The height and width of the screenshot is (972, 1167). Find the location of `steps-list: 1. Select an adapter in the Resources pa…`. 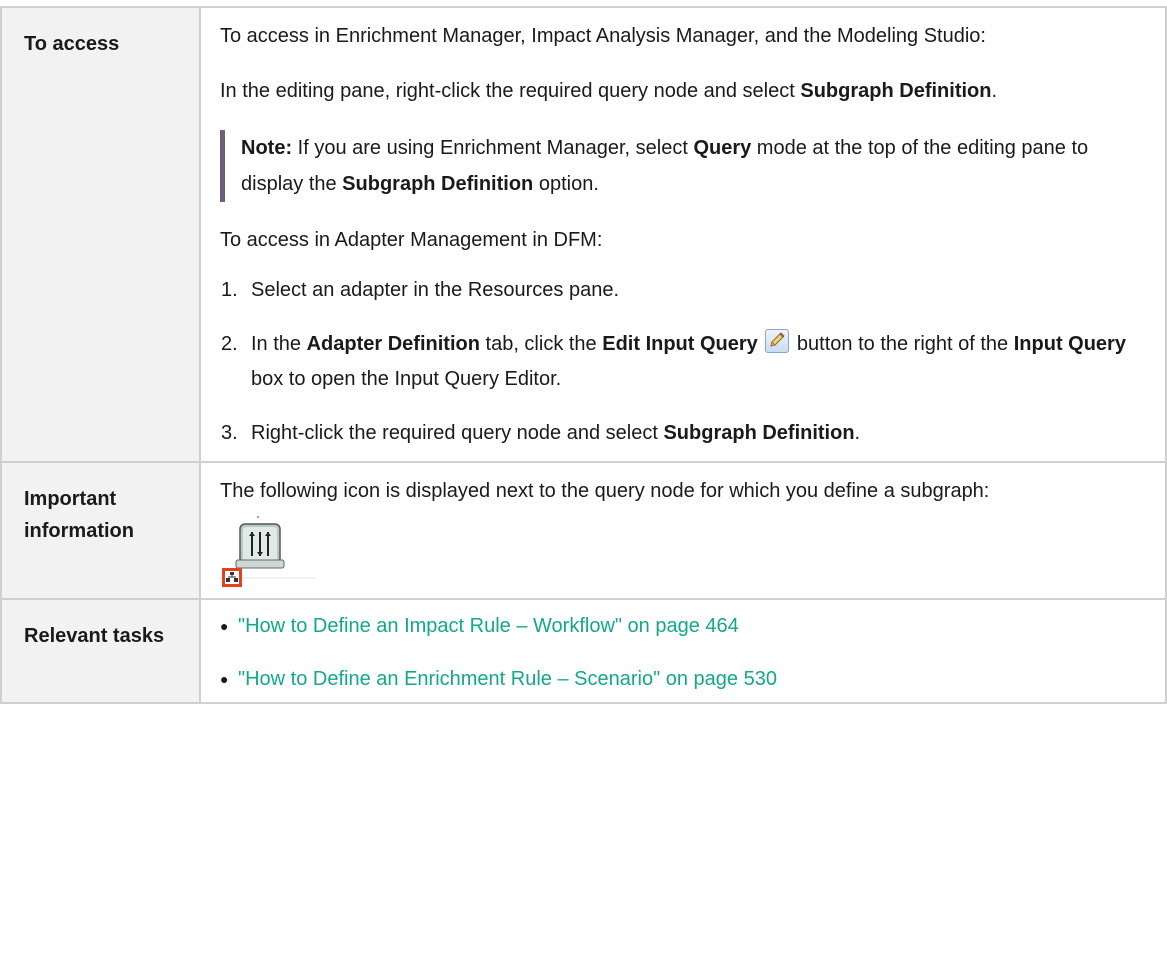

steps-list: 1. Select an adapter in the Resources pa… is located at coordinates (681, 362).